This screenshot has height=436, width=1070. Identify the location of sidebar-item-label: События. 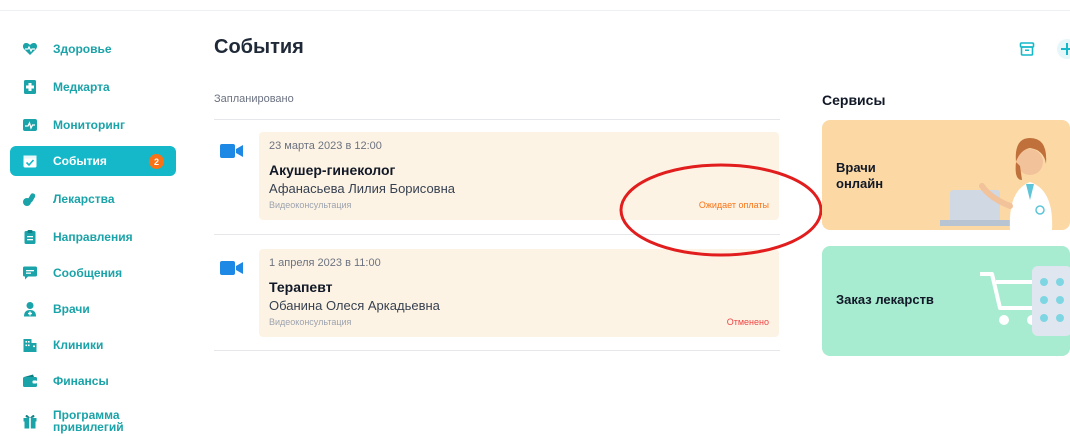
(80, 161).